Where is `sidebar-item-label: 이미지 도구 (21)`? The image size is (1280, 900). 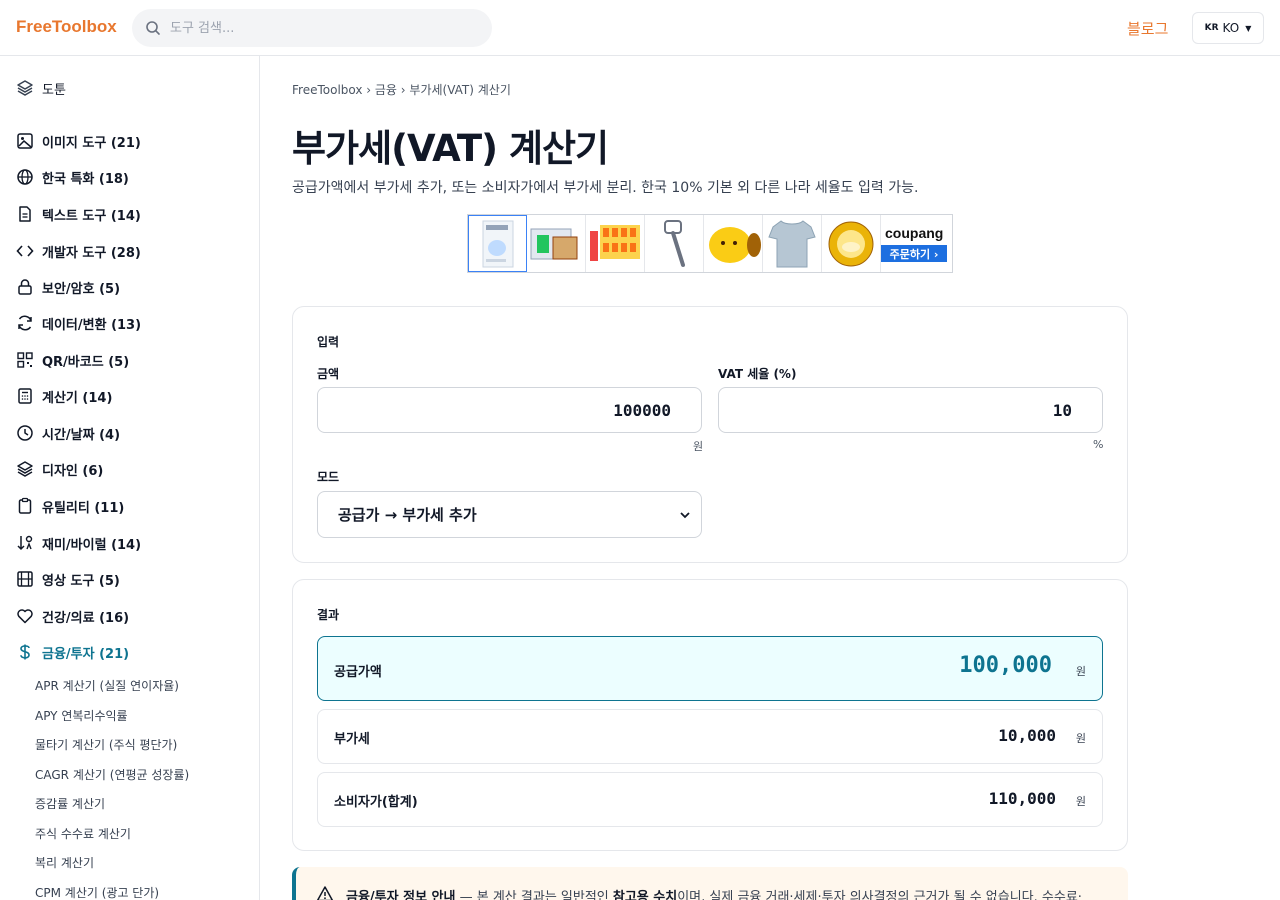
sidebar-item-label: 이미지 도구 (21) is located at coordinates (91, 143).